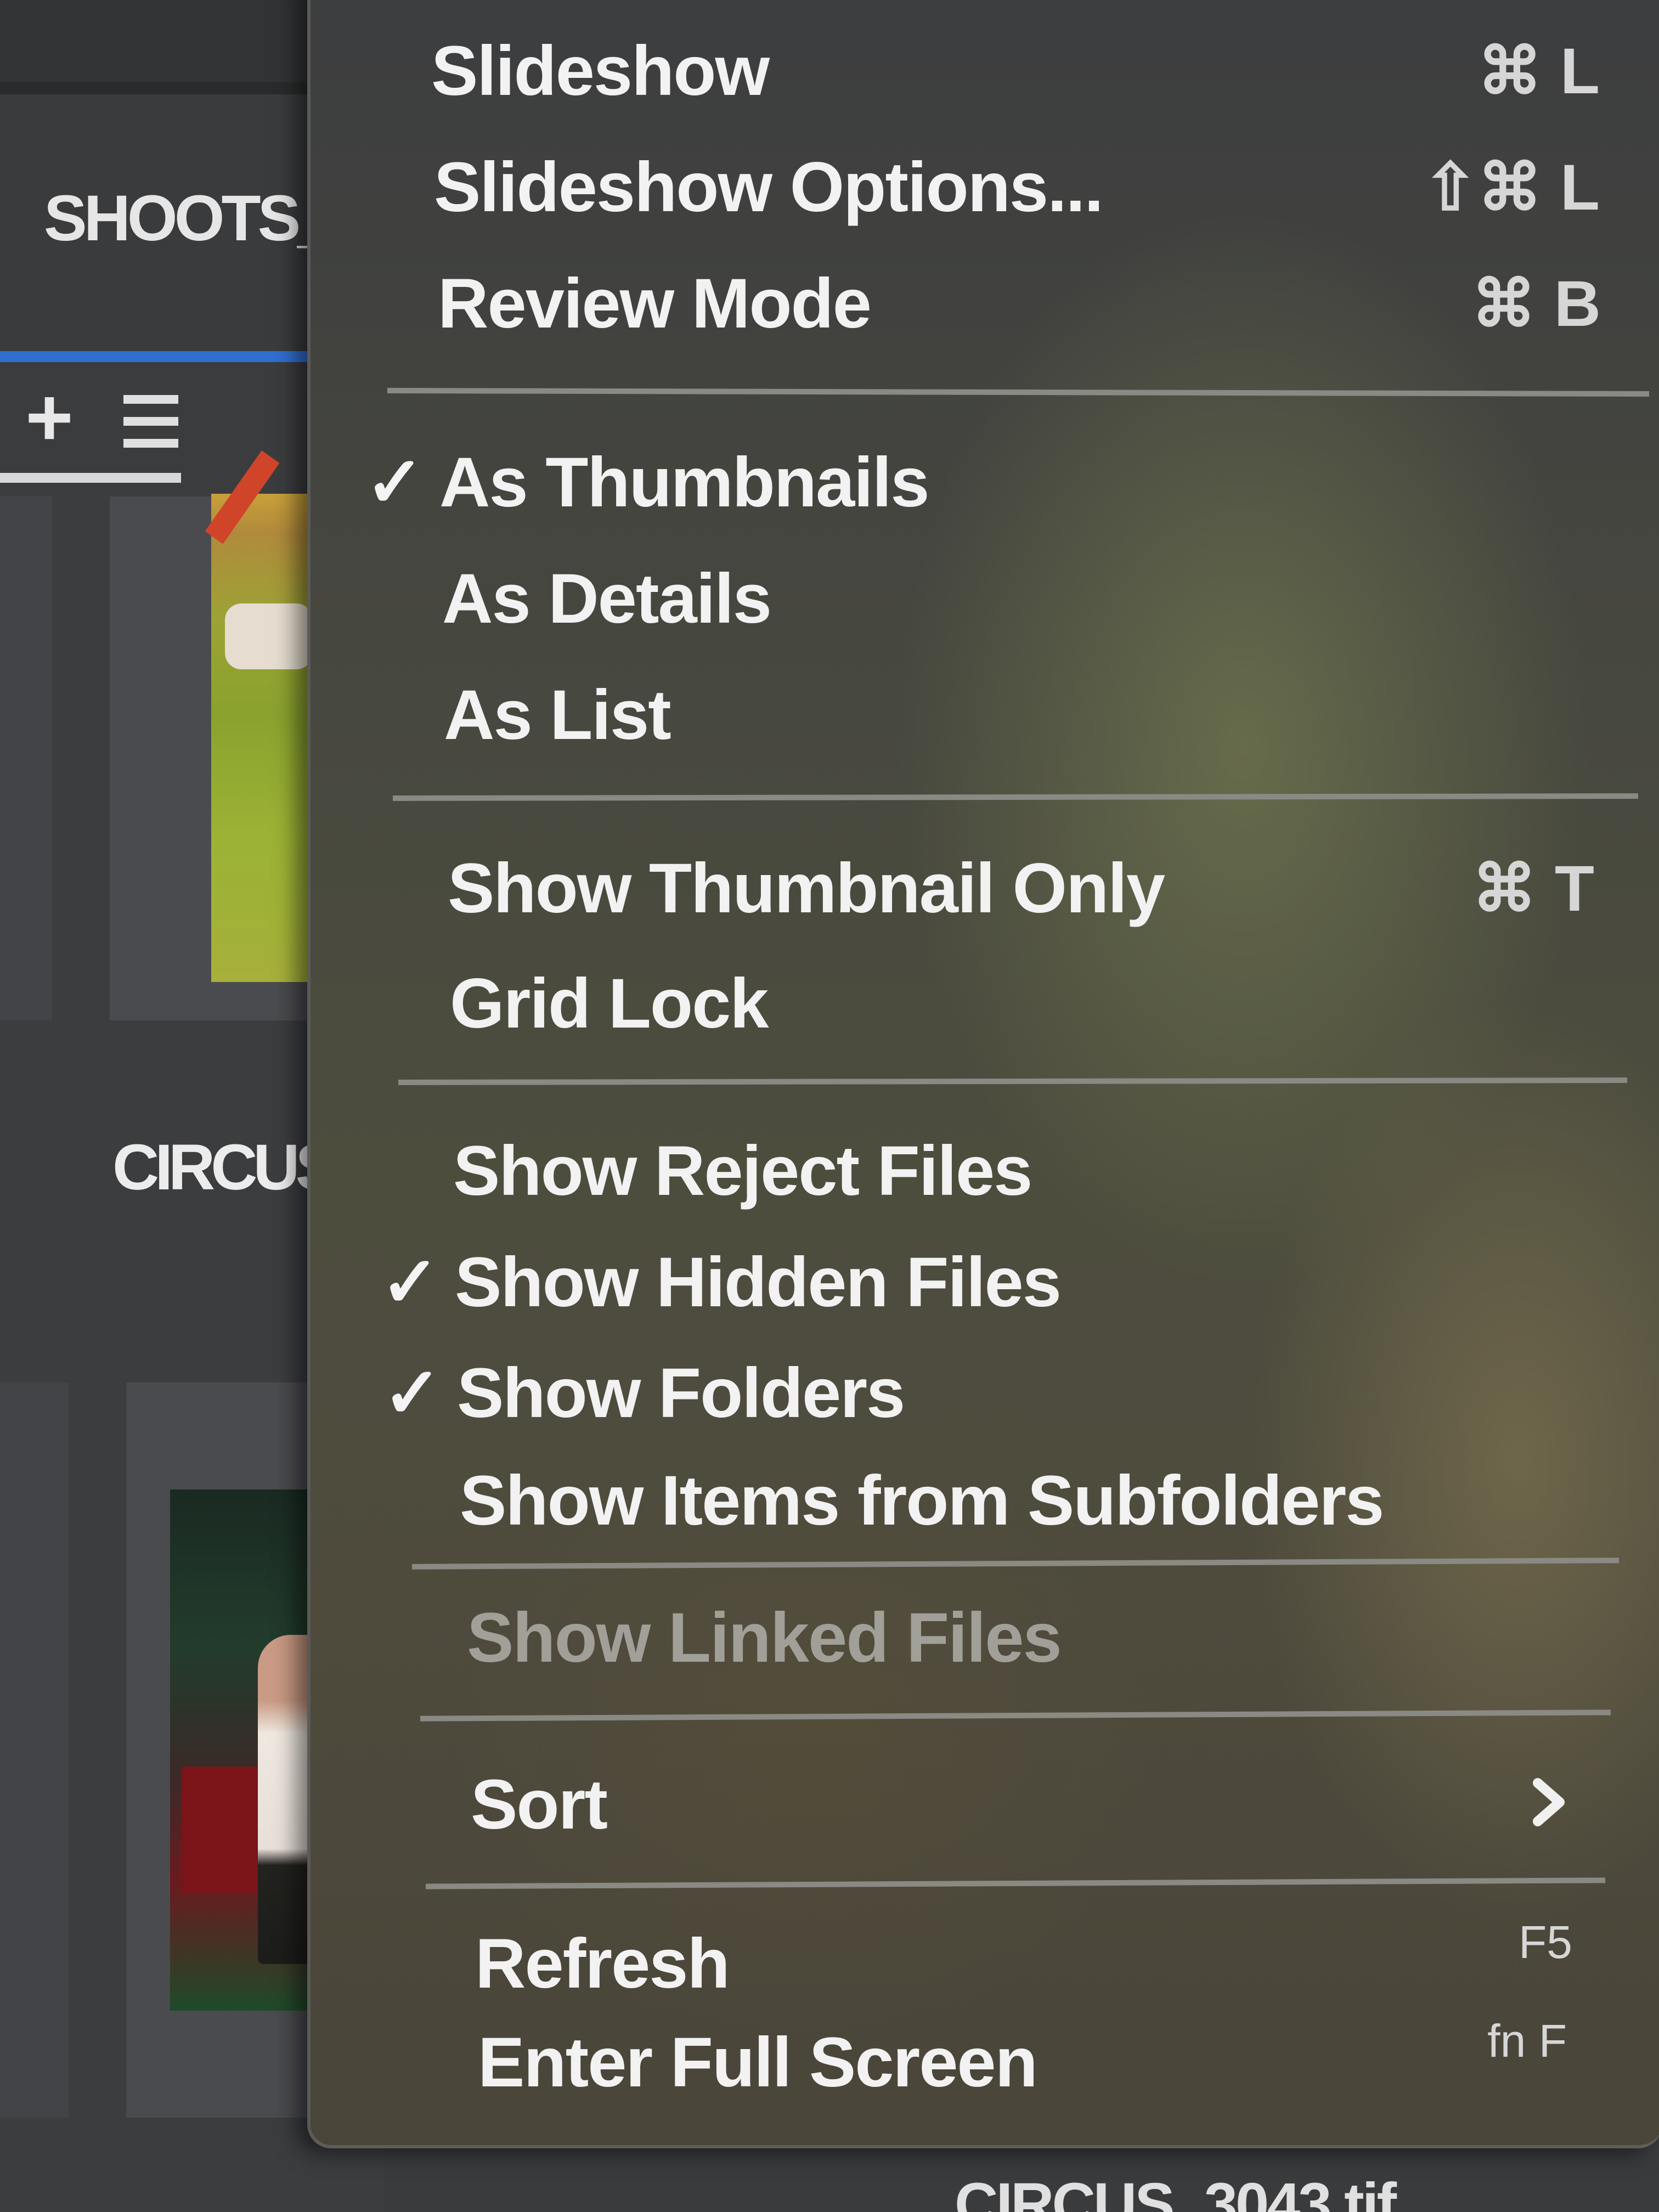  Describe the element at coordinates (159, 356) in the screenshot. I see `active-tab-indicator` at that location.